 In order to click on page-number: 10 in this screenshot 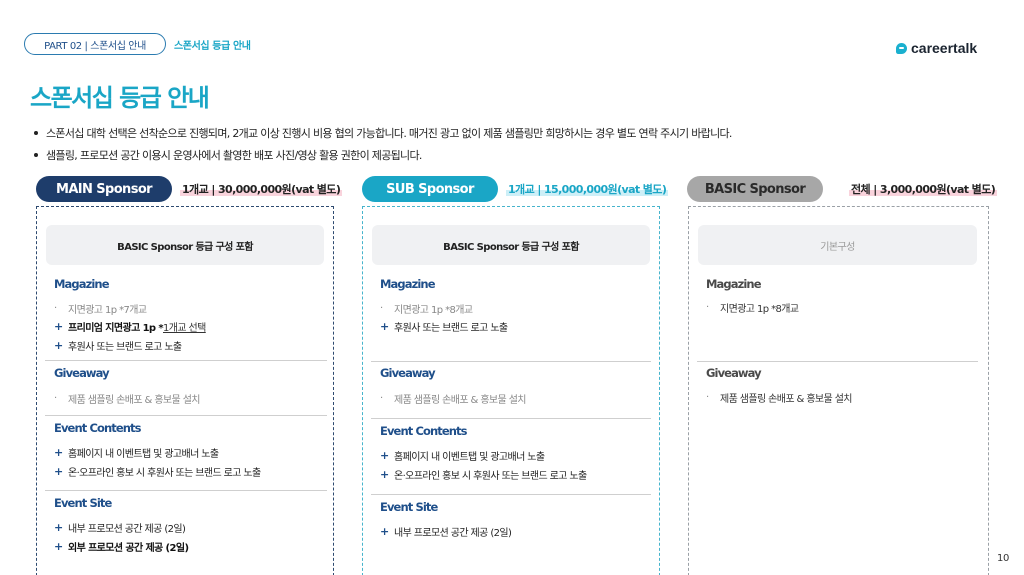, I will do `click(1003, 558)`.